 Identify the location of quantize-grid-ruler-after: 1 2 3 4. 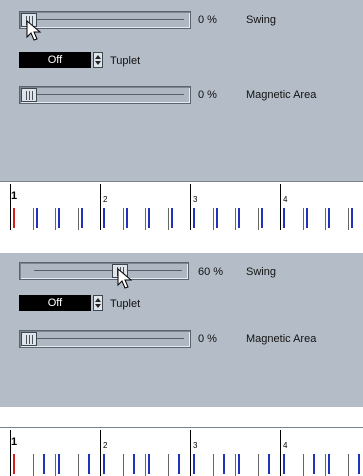
(181, 451).